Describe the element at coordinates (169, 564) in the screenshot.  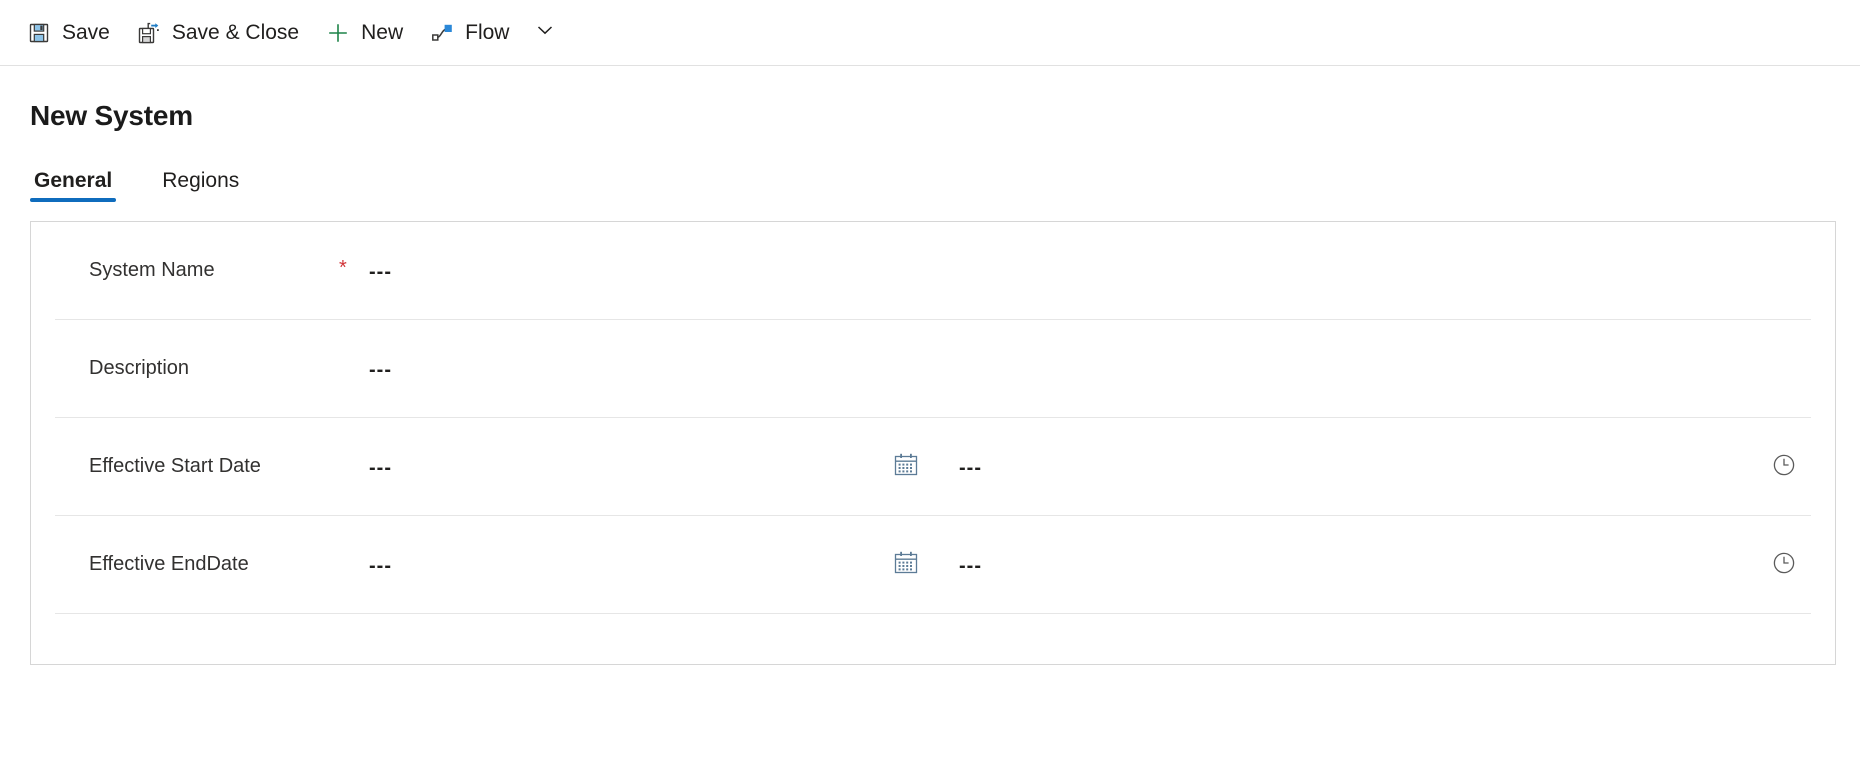
I see `field-label-effective-end-date: Effective EndDate` at that location.